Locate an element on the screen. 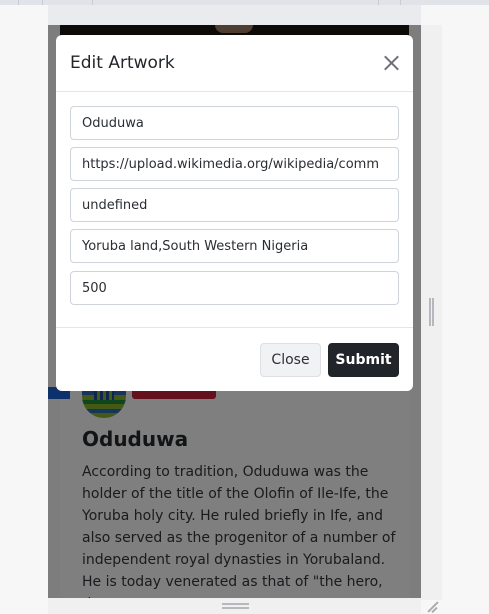  modal-footer: Close Submit is located at coordinates (234, 359).